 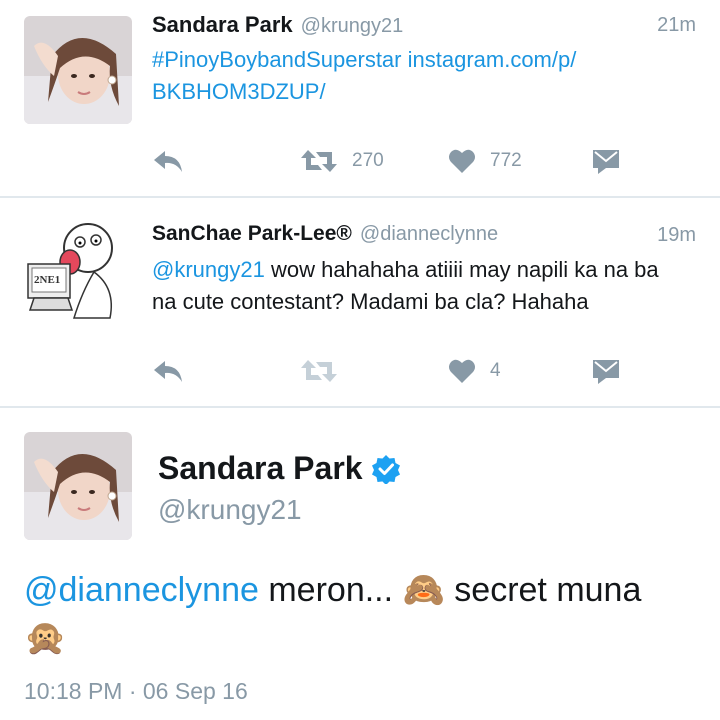 I want to click on mention-link: @krungy21, so click(x=208, y=269).